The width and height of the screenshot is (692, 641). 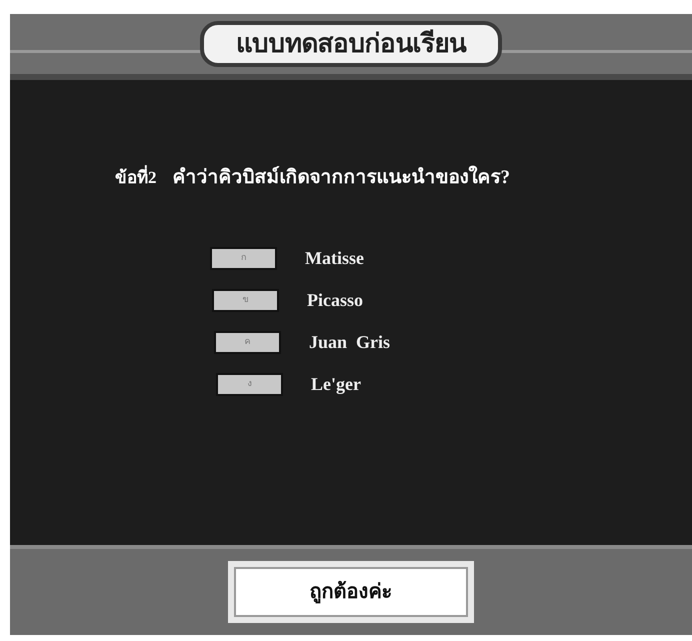 What do you see at coordinates (243, 258) in the screenshot?
I see `choice-button: ก` at bounding box center [243, 258].